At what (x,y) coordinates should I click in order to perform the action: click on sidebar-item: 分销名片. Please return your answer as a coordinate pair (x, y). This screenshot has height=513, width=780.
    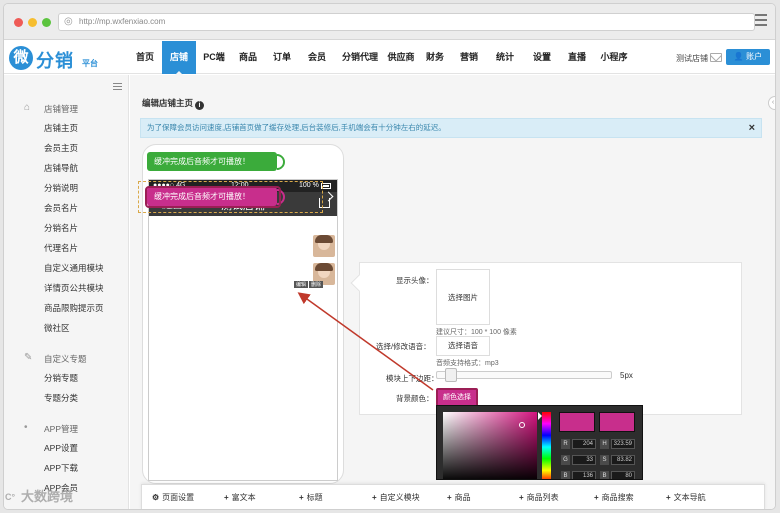
    Looking at the image, I should click on (61, 228).